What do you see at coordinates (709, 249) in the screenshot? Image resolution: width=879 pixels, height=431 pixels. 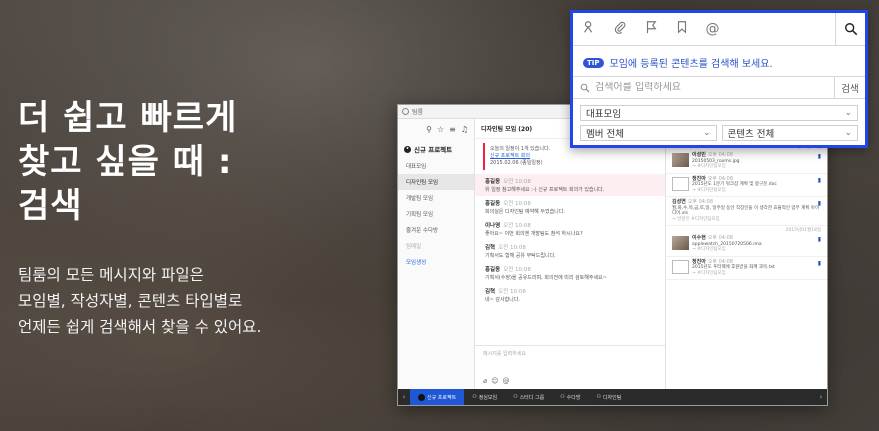 I see `result-meta: → #디자인팀모임` at bounding box center [709, 249].